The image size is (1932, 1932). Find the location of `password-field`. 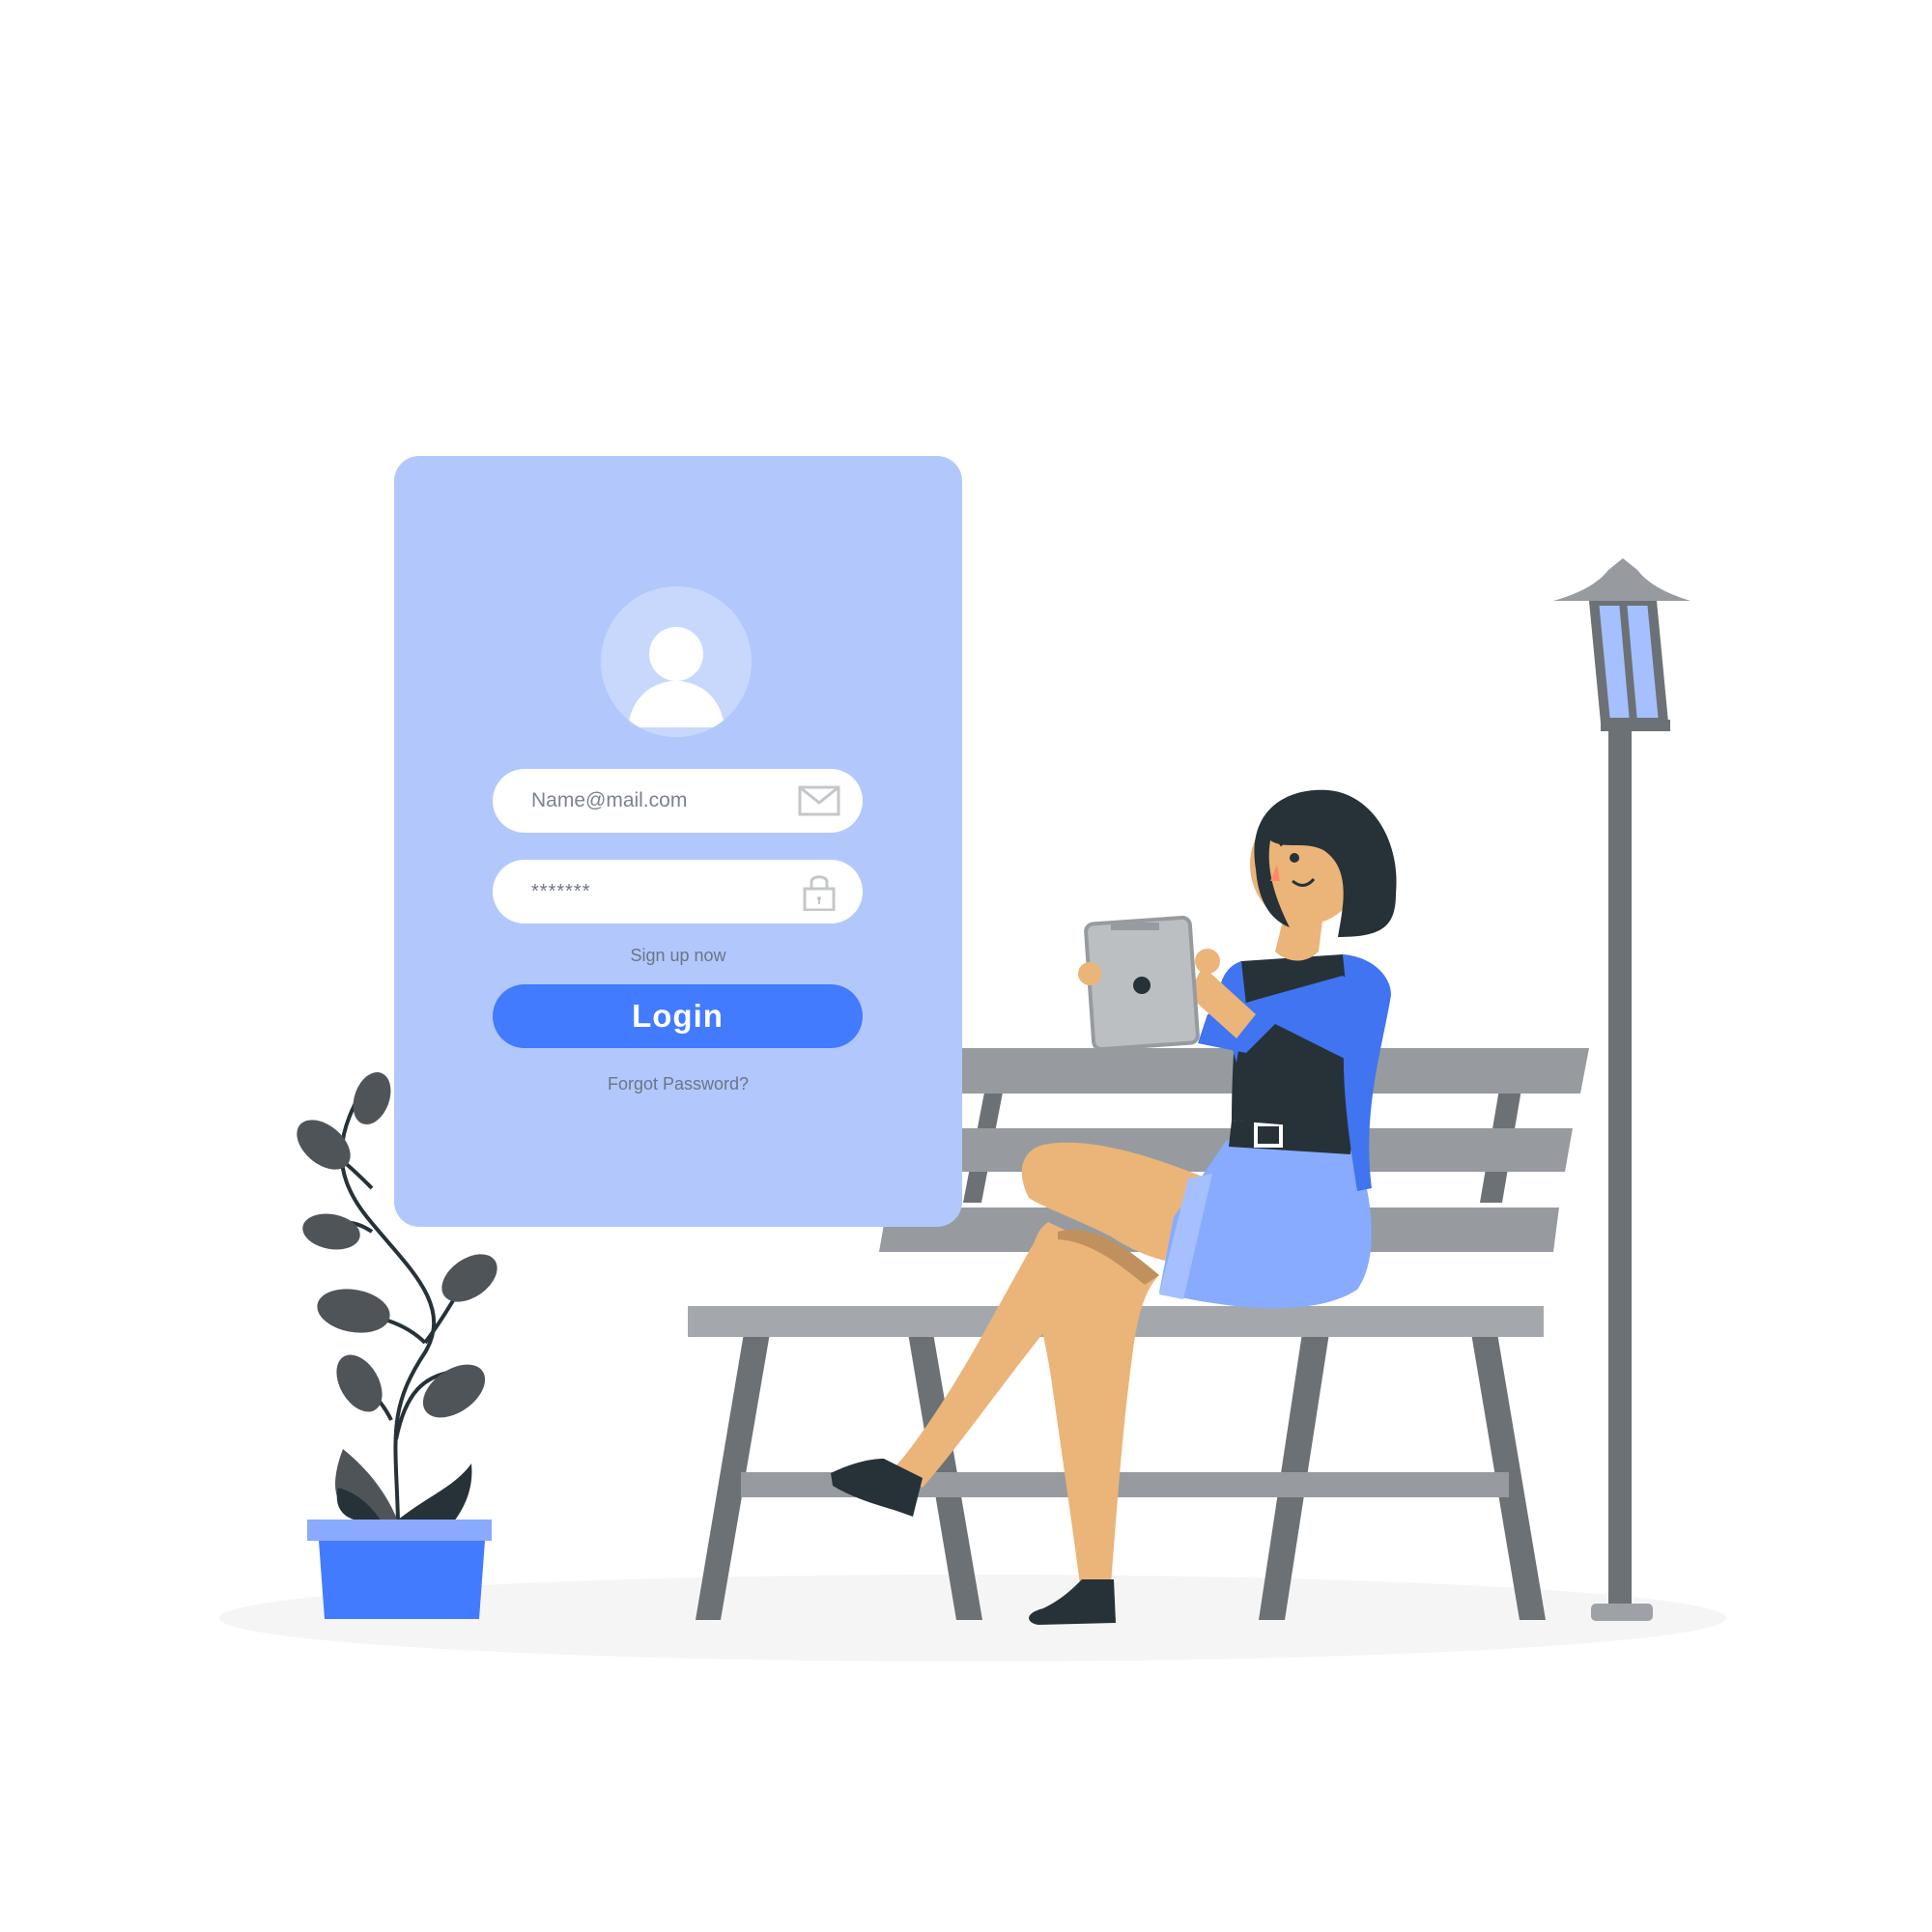

password-field is located at coordinates (678, 891).